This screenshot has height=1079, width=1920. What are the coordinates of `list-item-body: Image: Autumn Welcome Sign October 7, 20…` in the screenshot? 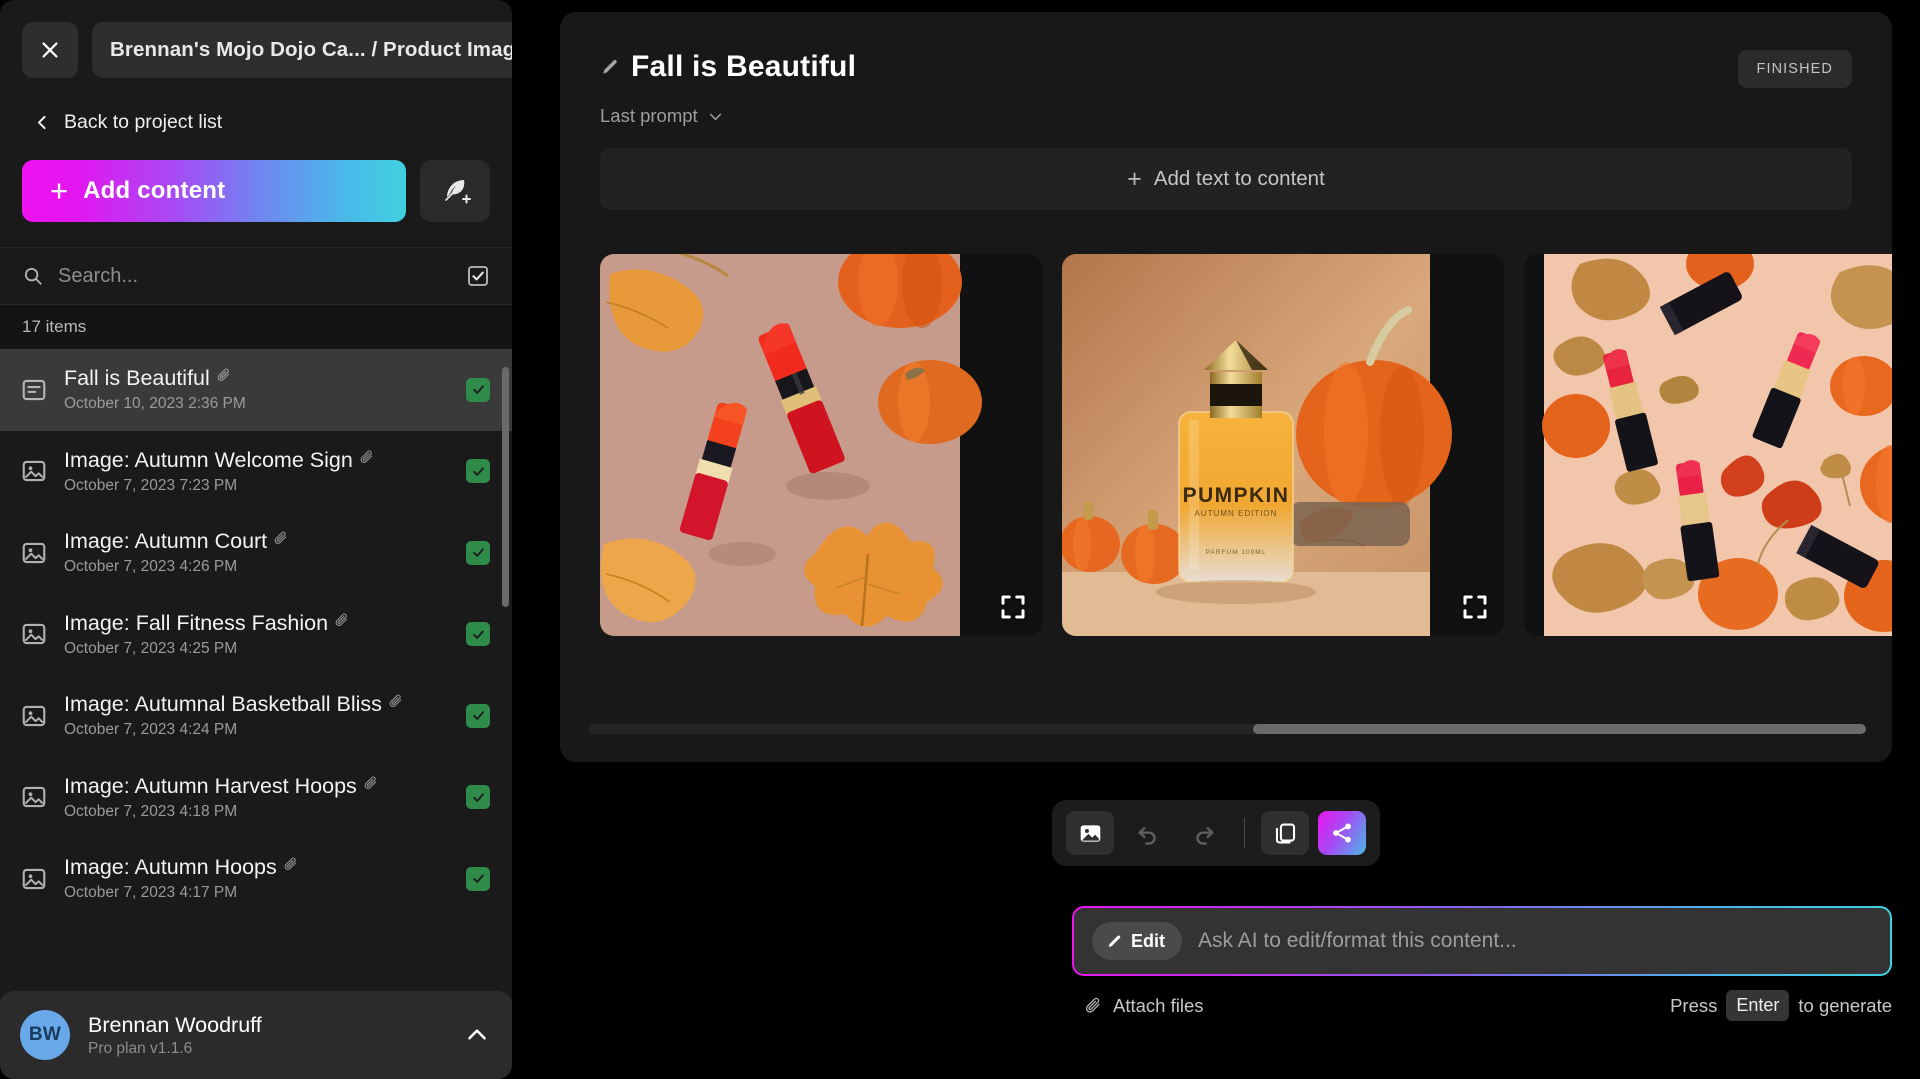 It's located at (257, 471).